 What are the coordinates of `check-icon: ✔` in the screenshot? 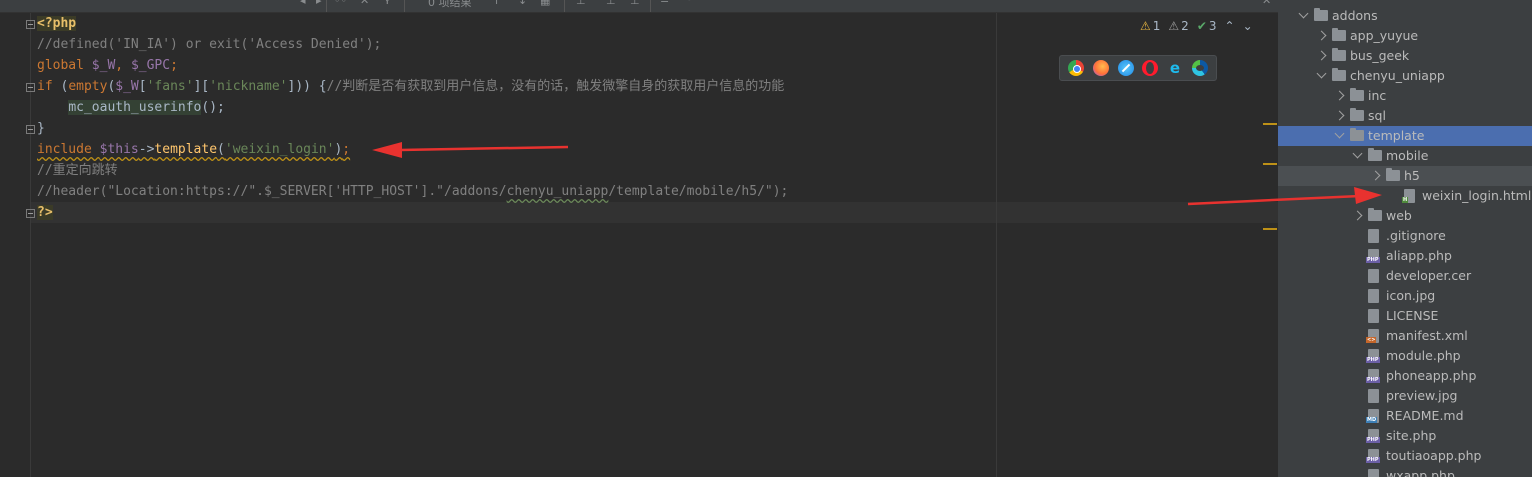 It's located at (1201, 26).